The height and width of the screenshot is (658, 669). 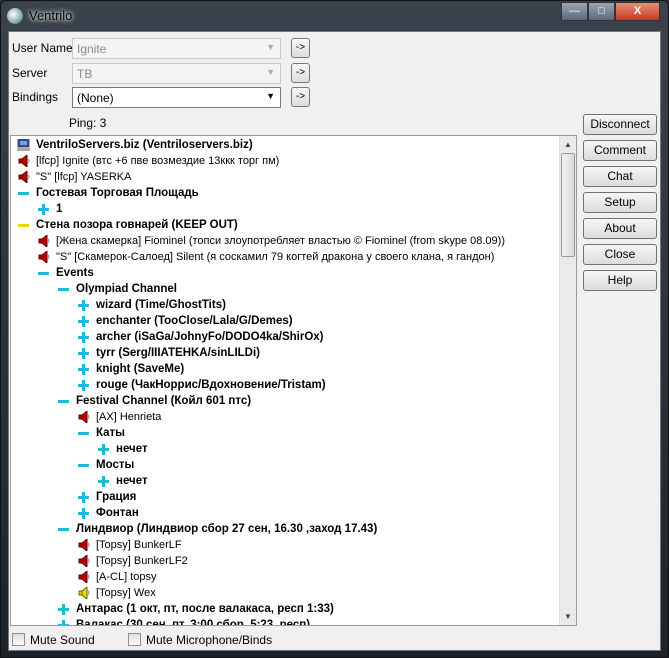 I want to click on about-button: About, so click(x=620, y=228).